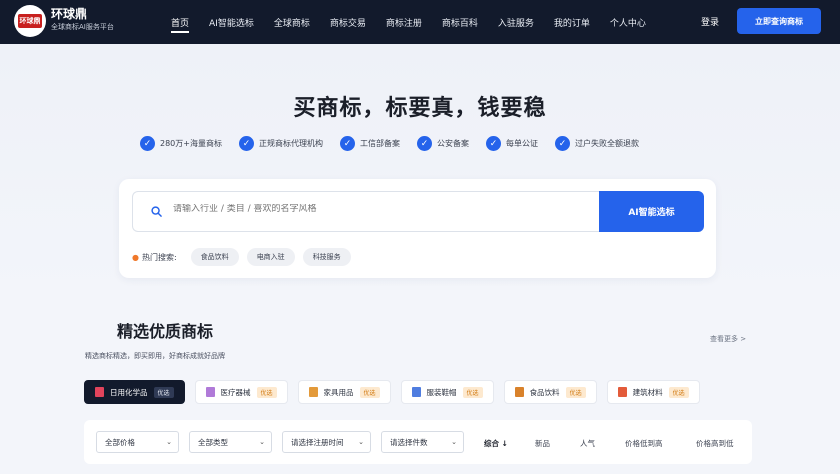 Image resolution: width=840 pixels, height=474 pixels. I want to click on count-select: 请选择件数 ⌄, so click(422, 442).